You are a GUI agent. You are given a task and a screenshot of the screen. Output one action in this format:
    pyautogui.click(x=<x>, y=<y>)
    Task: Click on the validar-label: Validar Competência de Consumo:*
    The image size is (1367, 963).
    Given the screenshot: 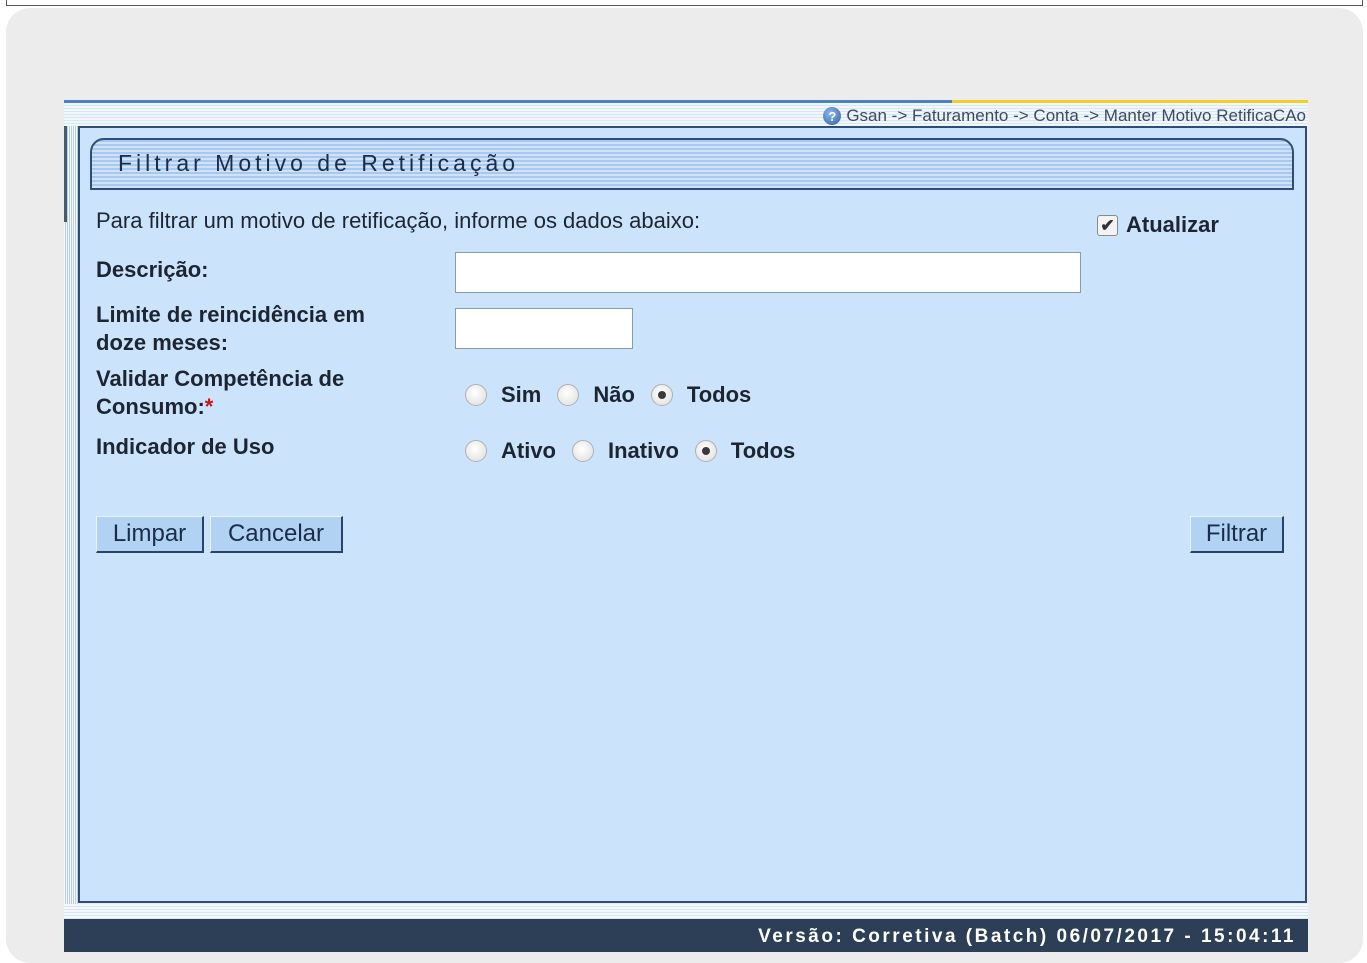 What is the action you would take?
    pyautogui.click(x=220, y=393)
    